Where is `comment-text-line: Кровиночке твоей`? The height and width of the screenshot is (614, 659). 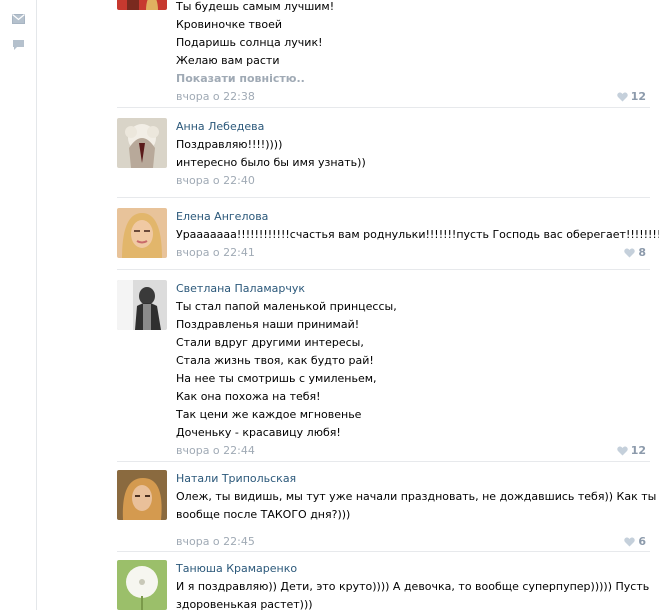 comment-text-line: Кровиночке твоей is located at coordinates (229, 24).